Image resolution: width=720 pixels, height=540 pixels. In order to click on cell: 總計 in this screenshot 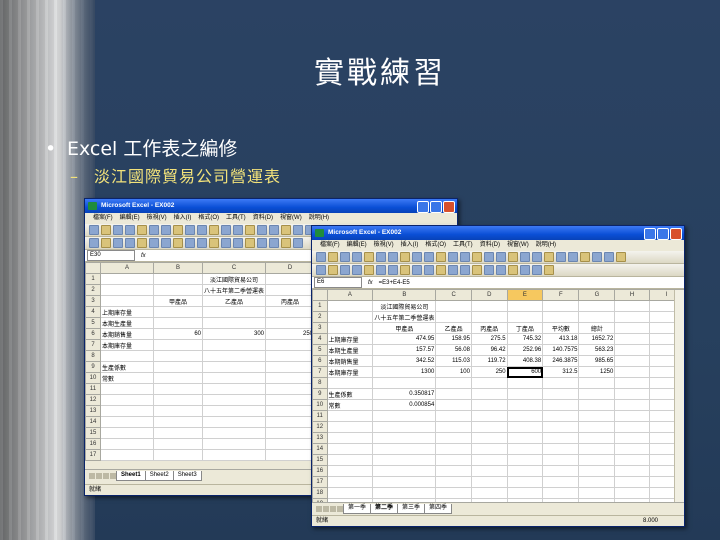, I will do `click(597, 328)`.